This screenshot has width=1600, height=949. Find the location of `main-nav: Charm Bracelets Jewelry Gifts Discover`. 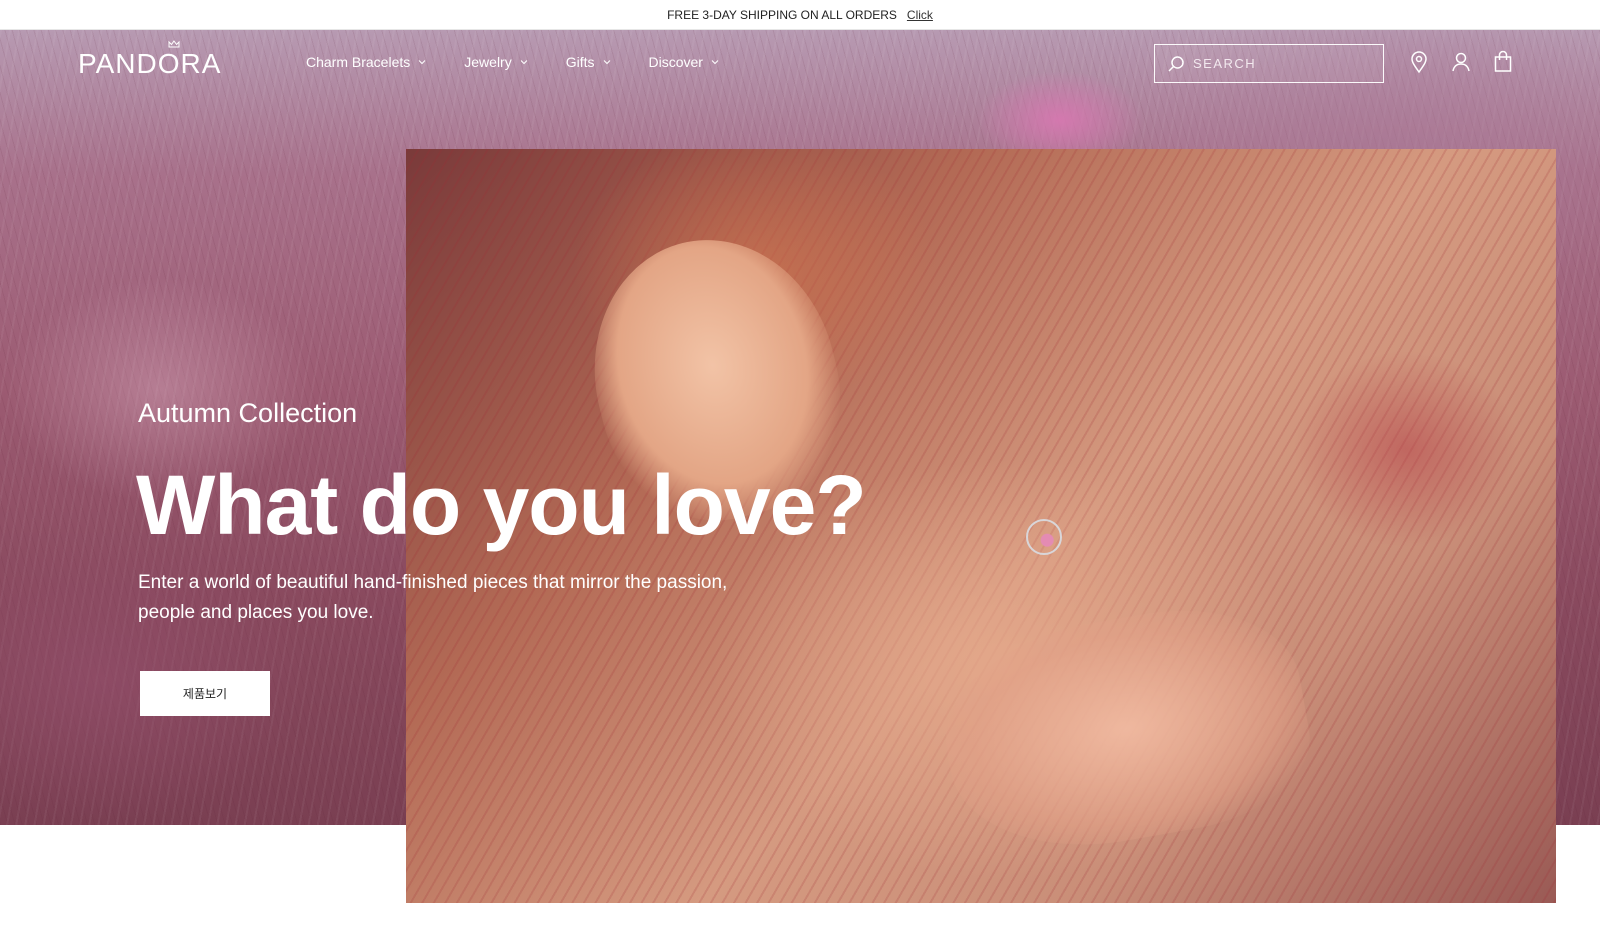

main-nav: Charm Bracelets Jewelry Gifts Discover is located at coordinates (512, 62).